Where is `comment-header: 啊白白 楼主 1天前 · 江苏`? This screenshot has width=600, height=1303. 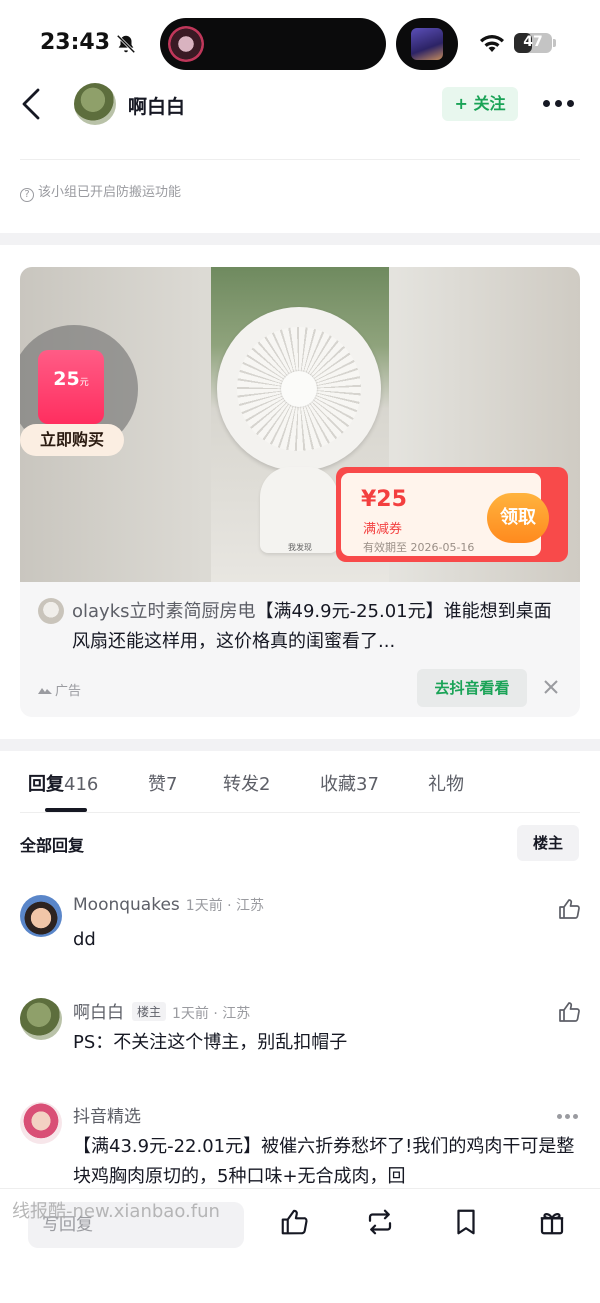
comment-header: 啊白白 楼主 1天前 · 江苏 is located at coordinates (161, 1010).